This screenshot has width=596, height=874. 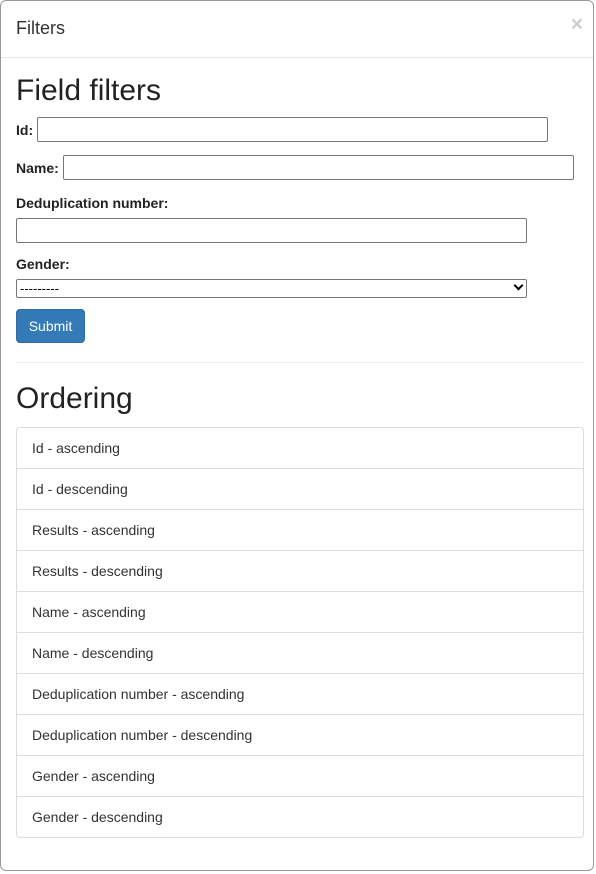 What do you see at coordinates (271, 288) in the screenshot?
I see `gender-select: ---------` at bounding box center [271, 288].